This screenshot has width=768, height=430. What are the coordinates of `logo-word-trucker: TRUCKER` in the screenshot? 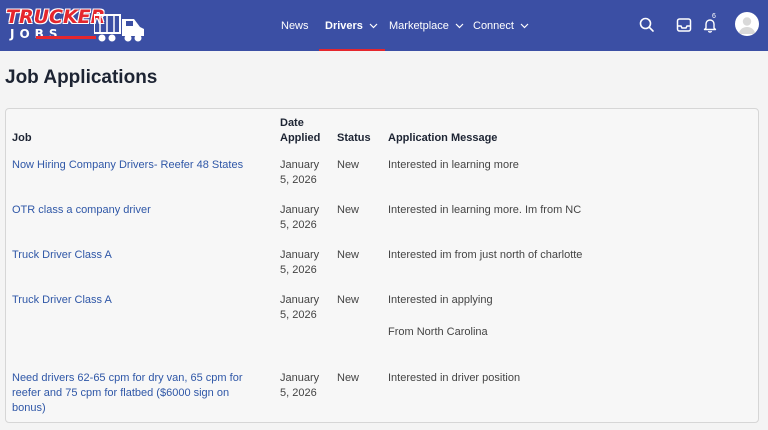 It's located at (56, 17).